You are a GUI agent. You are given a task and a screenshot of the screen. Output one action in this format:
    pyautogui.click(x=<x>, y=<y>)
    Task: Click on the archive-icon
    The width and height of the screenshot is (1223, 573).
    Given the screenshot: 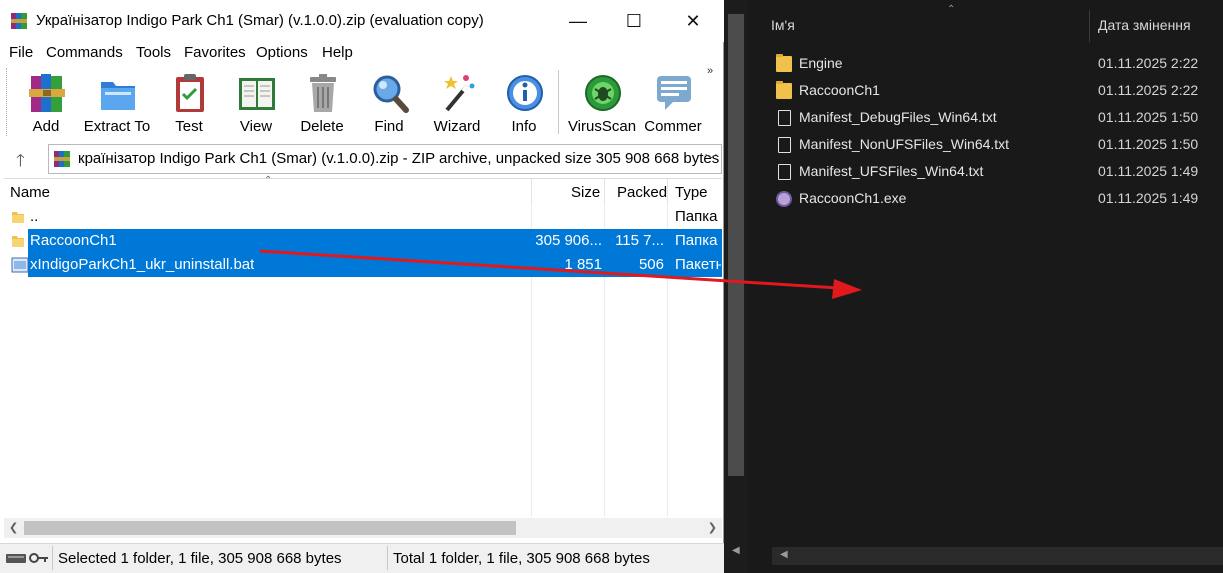 What is the action you would take?
    pyautogui.click(x=62, y=159)
    